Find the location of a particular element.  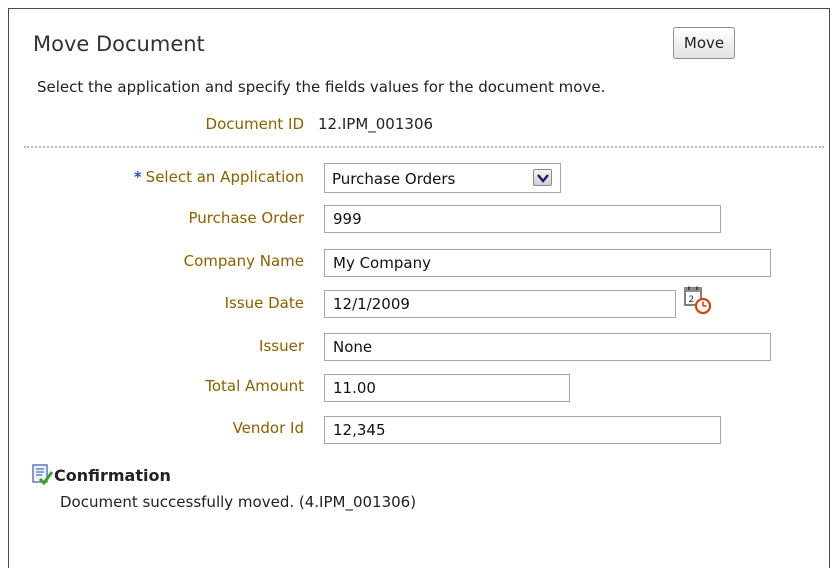

chevron-down-icon is located at coordinates (542, 177).